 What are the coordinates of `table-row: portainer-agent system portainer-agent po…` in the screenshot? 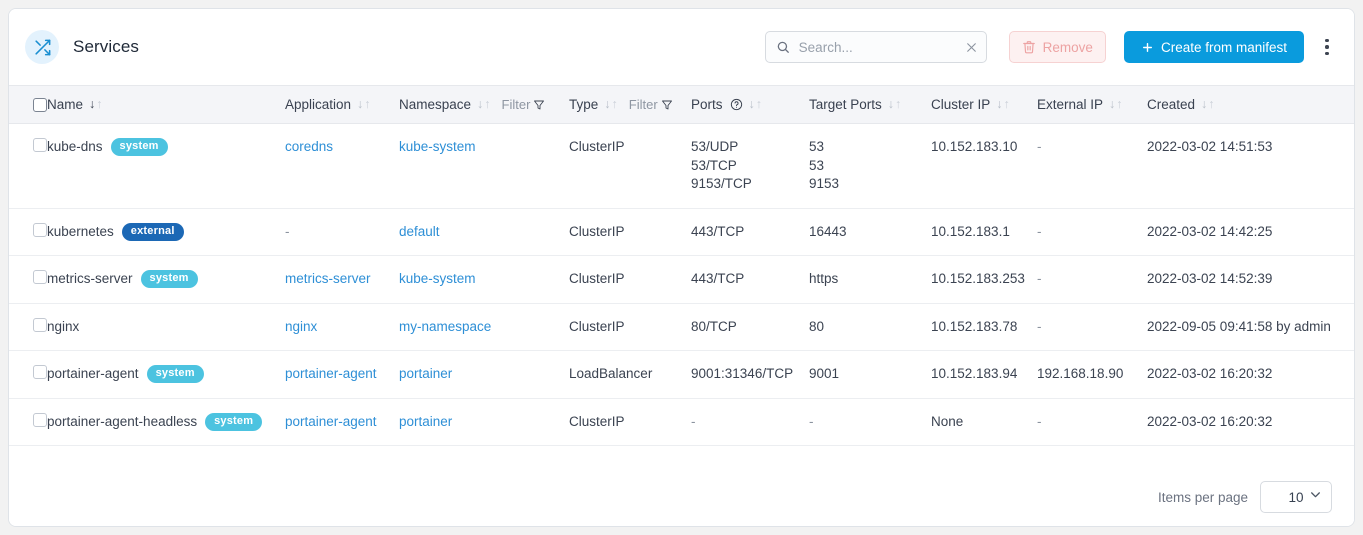 It's located at (681, 374).